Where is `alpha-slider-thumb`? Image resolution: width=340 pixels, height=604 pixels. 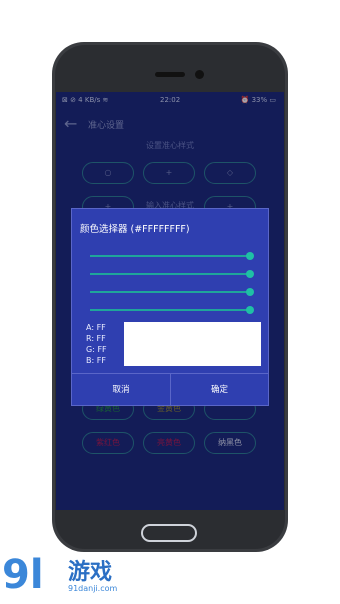 alpha-slider-thumb is located at coordinates (250, 256).